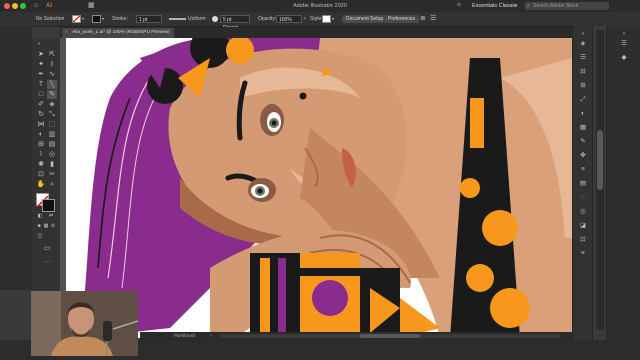 This screenshot has height=360, width=640. What do you see at coordinates (52, 94) in the screenshot?
I see `paintbrush-tool-icon: ✎` at bounding box center [52, 94].